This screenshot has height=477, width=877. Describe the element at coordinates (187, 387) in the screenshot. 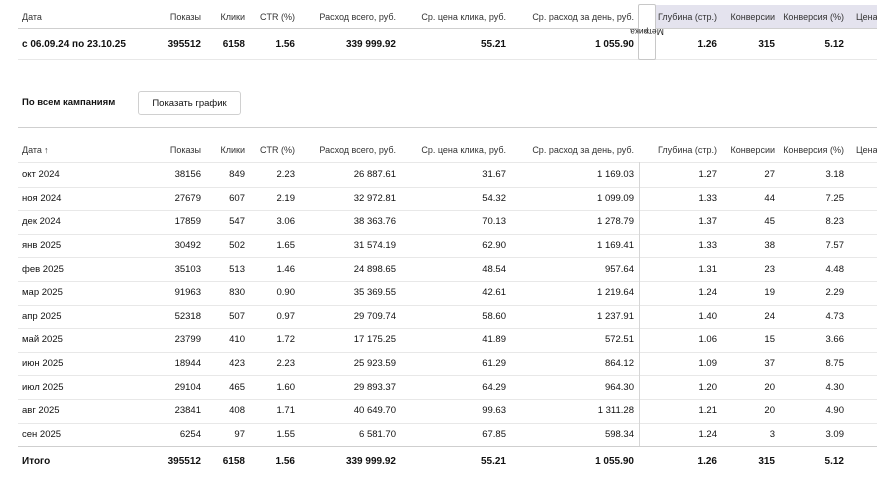

I see `cell-impressions: 29104` at that location.